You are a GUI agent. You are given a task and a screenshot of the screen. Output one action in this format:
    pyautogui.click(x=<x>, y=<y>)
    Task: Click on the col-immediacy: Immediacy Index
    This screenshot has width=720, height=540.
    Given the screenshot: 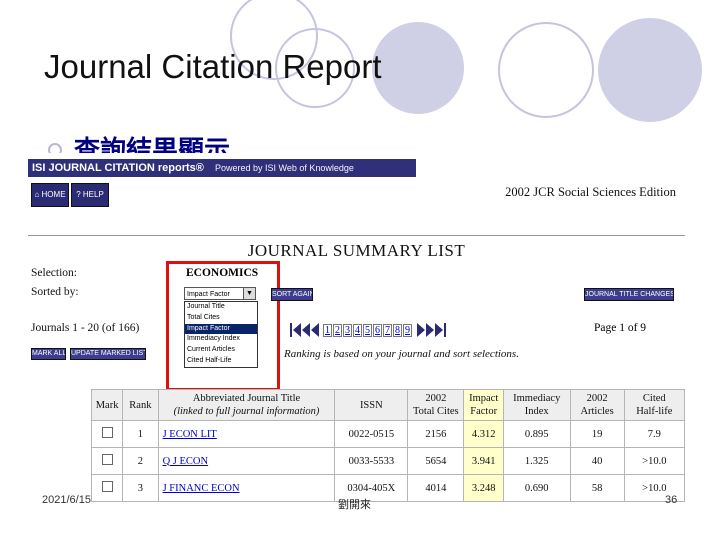 What is the action you would take?
    pyautogui.click(x=536, y=405)
    